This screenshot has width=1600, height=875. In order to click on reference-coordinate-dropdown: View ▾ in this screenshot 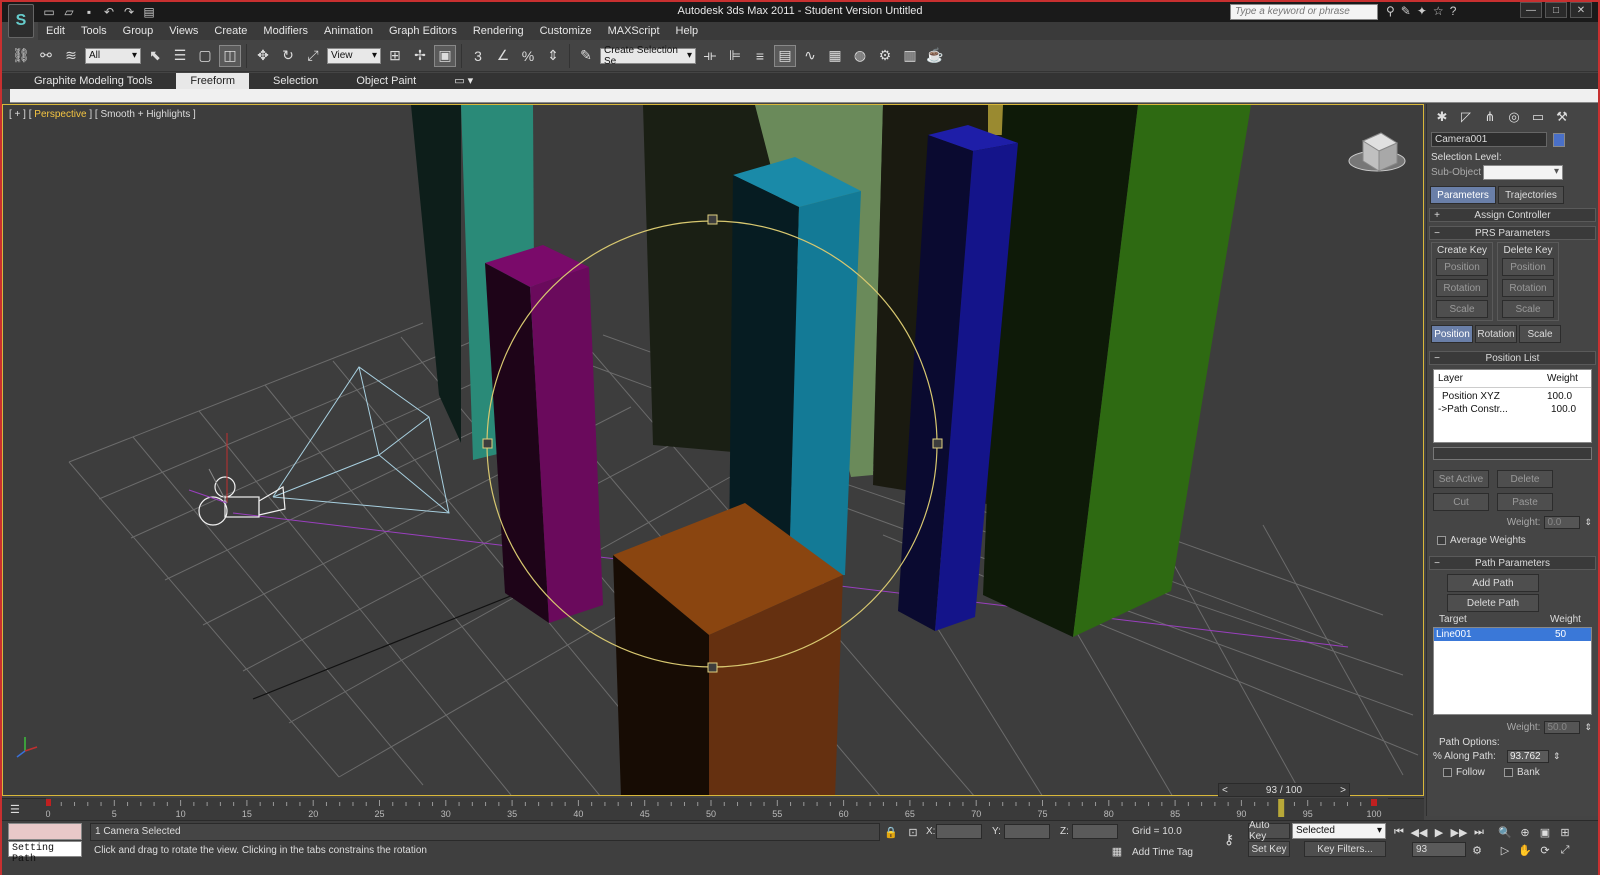, I will do `click(354, 55)`.